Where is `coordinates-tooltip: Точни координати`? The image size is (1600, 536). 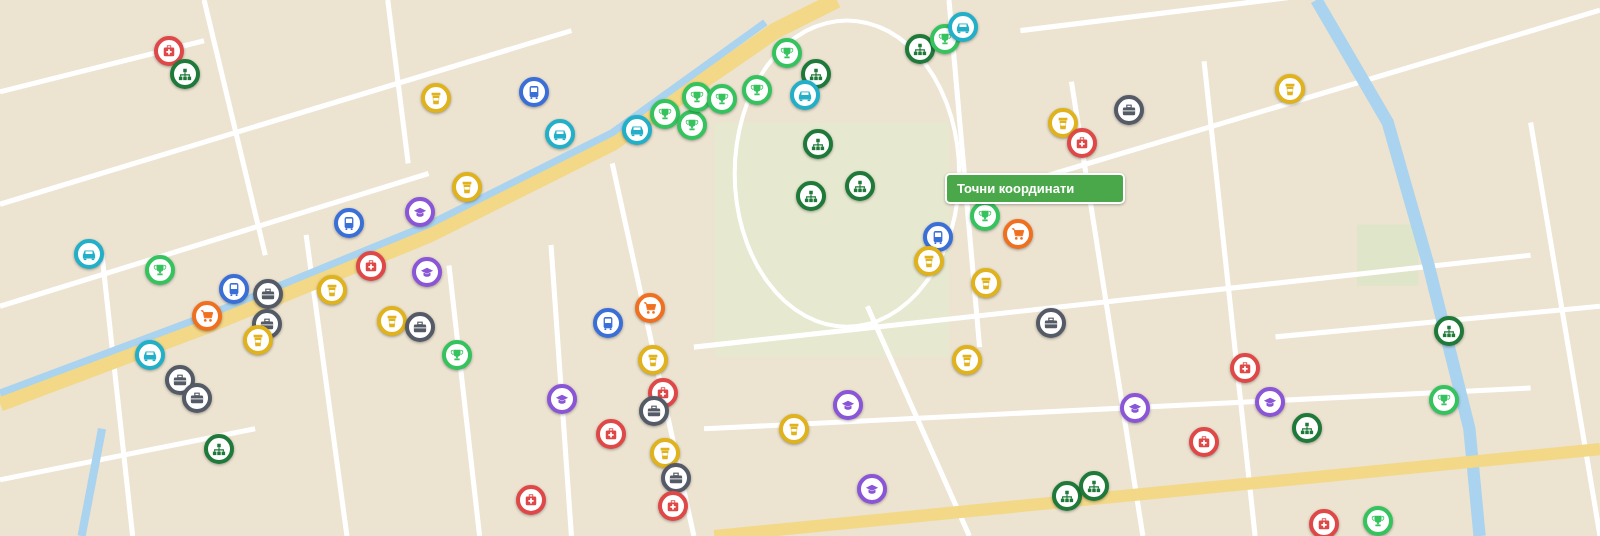
coordinates-tooltip: Точни координати is located at coordinates (1035, 188).